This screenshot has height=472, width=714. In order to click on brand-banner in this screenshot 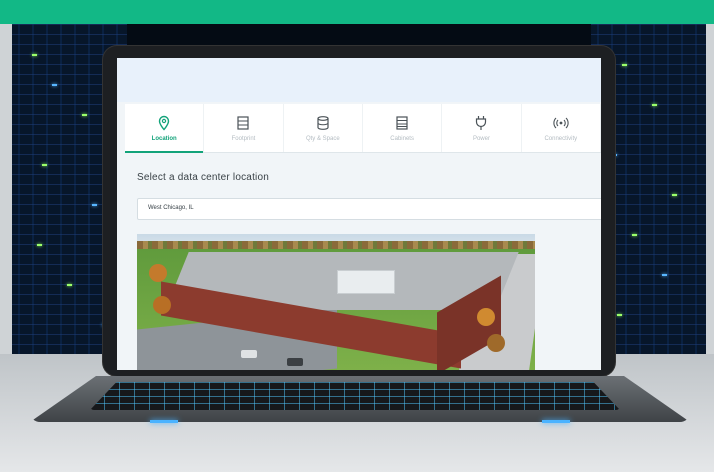, I will do `click(357, 12)`.